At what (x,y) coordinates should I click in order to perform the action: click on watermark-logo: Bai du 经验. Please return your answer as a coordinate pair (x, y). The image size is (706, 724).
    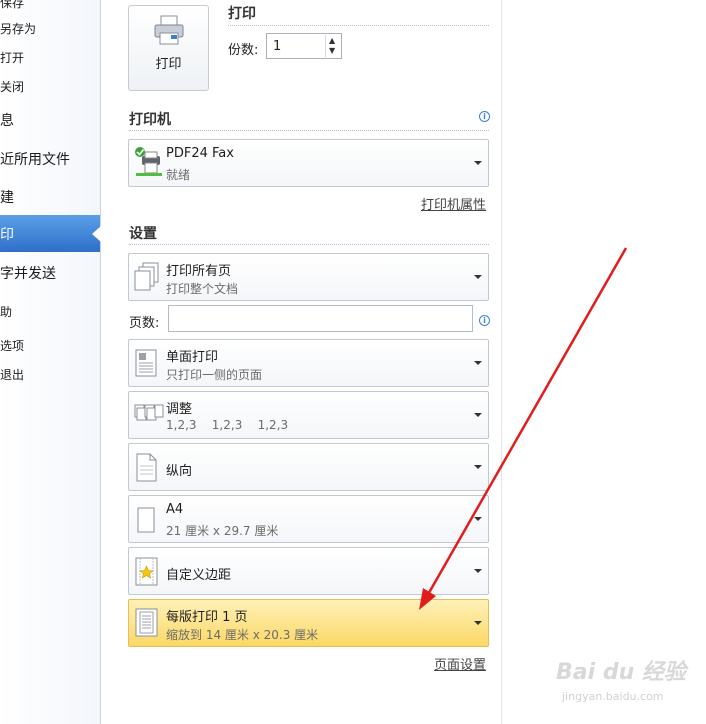
    Looking at the image, I should click on (621, 672).